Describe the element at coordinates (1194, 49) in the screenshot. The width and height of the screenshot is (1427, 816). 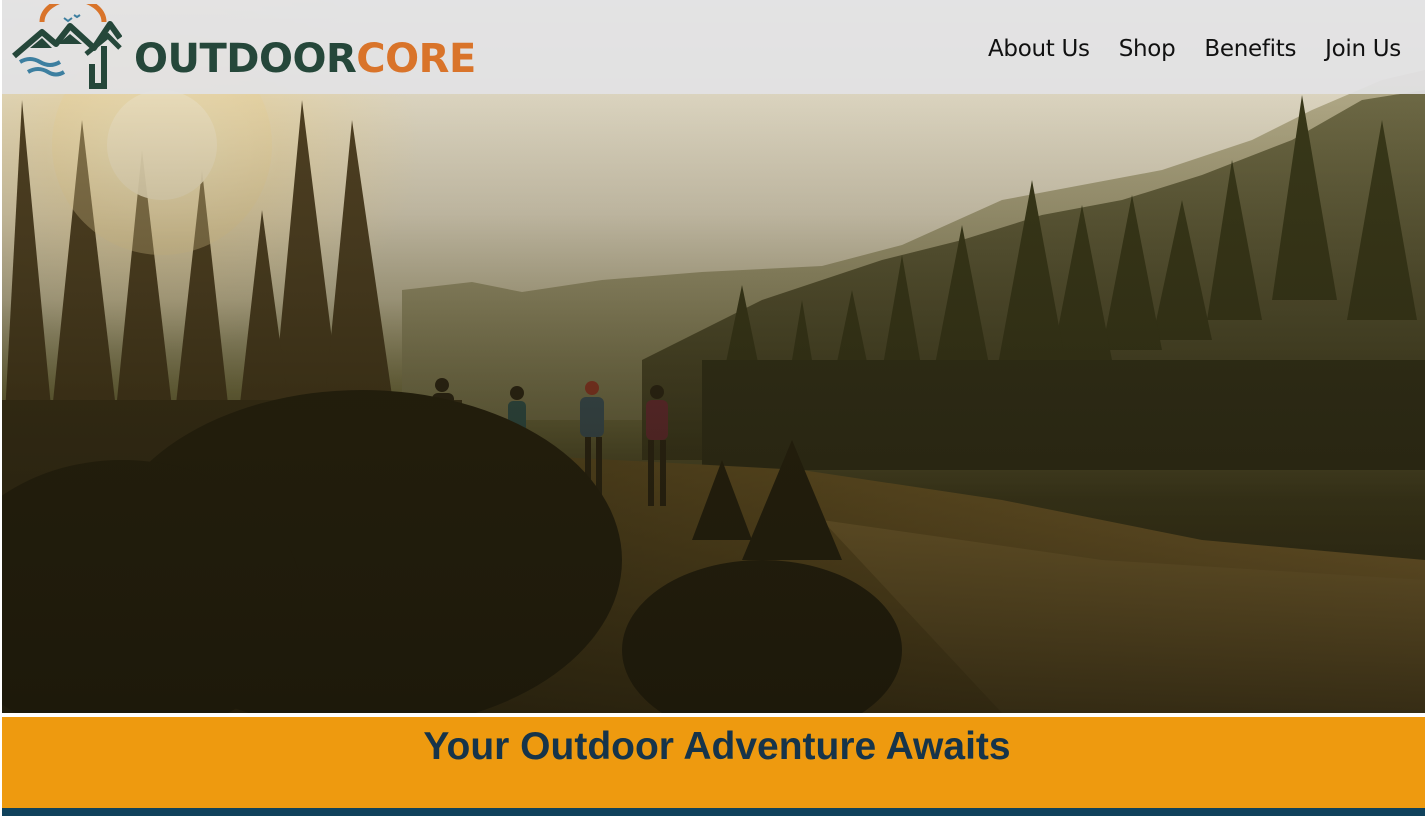
I see `main-navigation: About Us Shop Benefits Join Us` at that location.